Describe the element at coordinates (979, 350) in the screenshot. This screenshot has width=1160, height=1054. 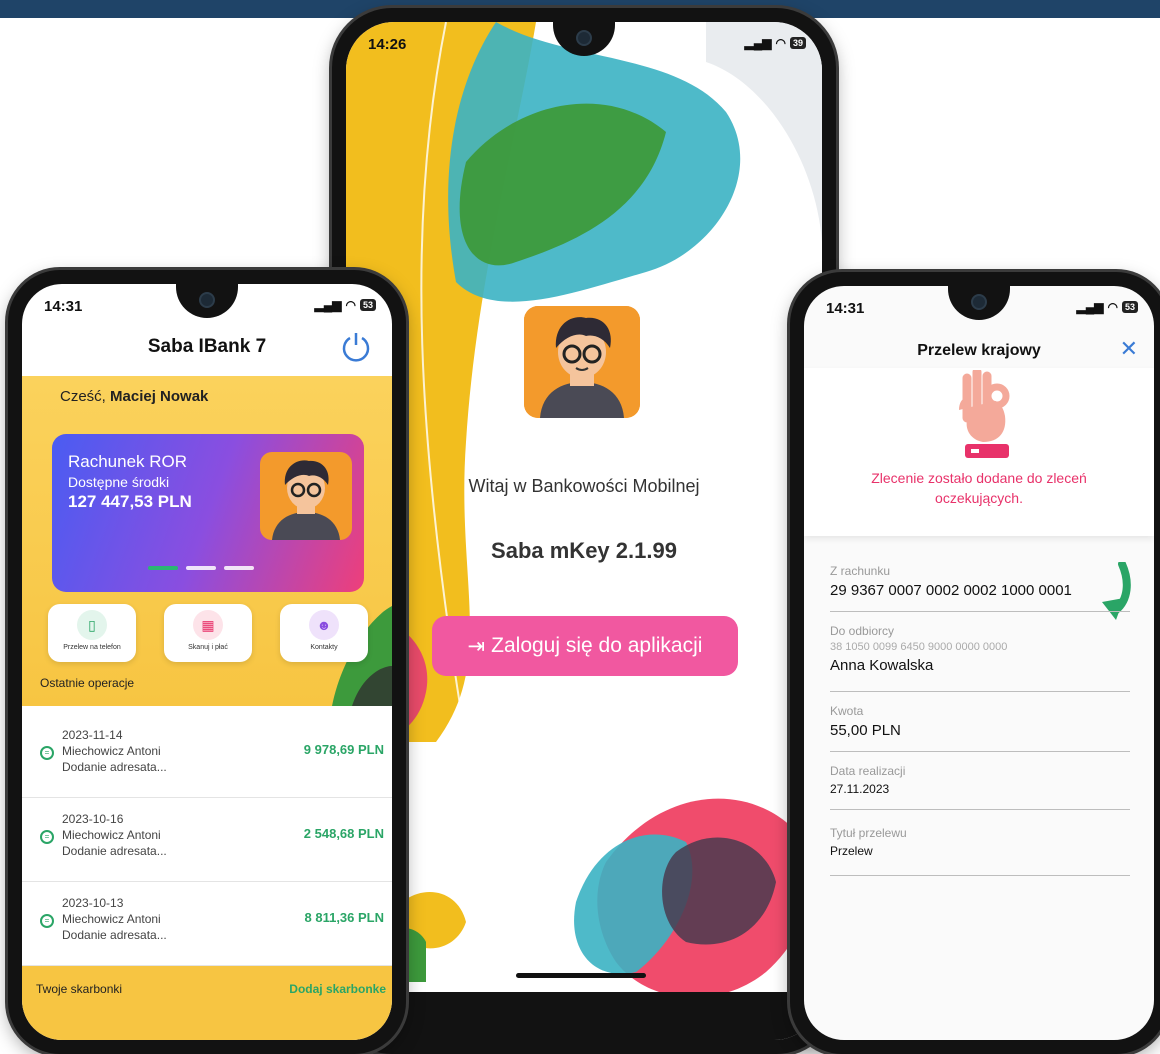
I see `page-title: Przelew krajowy` at that location.